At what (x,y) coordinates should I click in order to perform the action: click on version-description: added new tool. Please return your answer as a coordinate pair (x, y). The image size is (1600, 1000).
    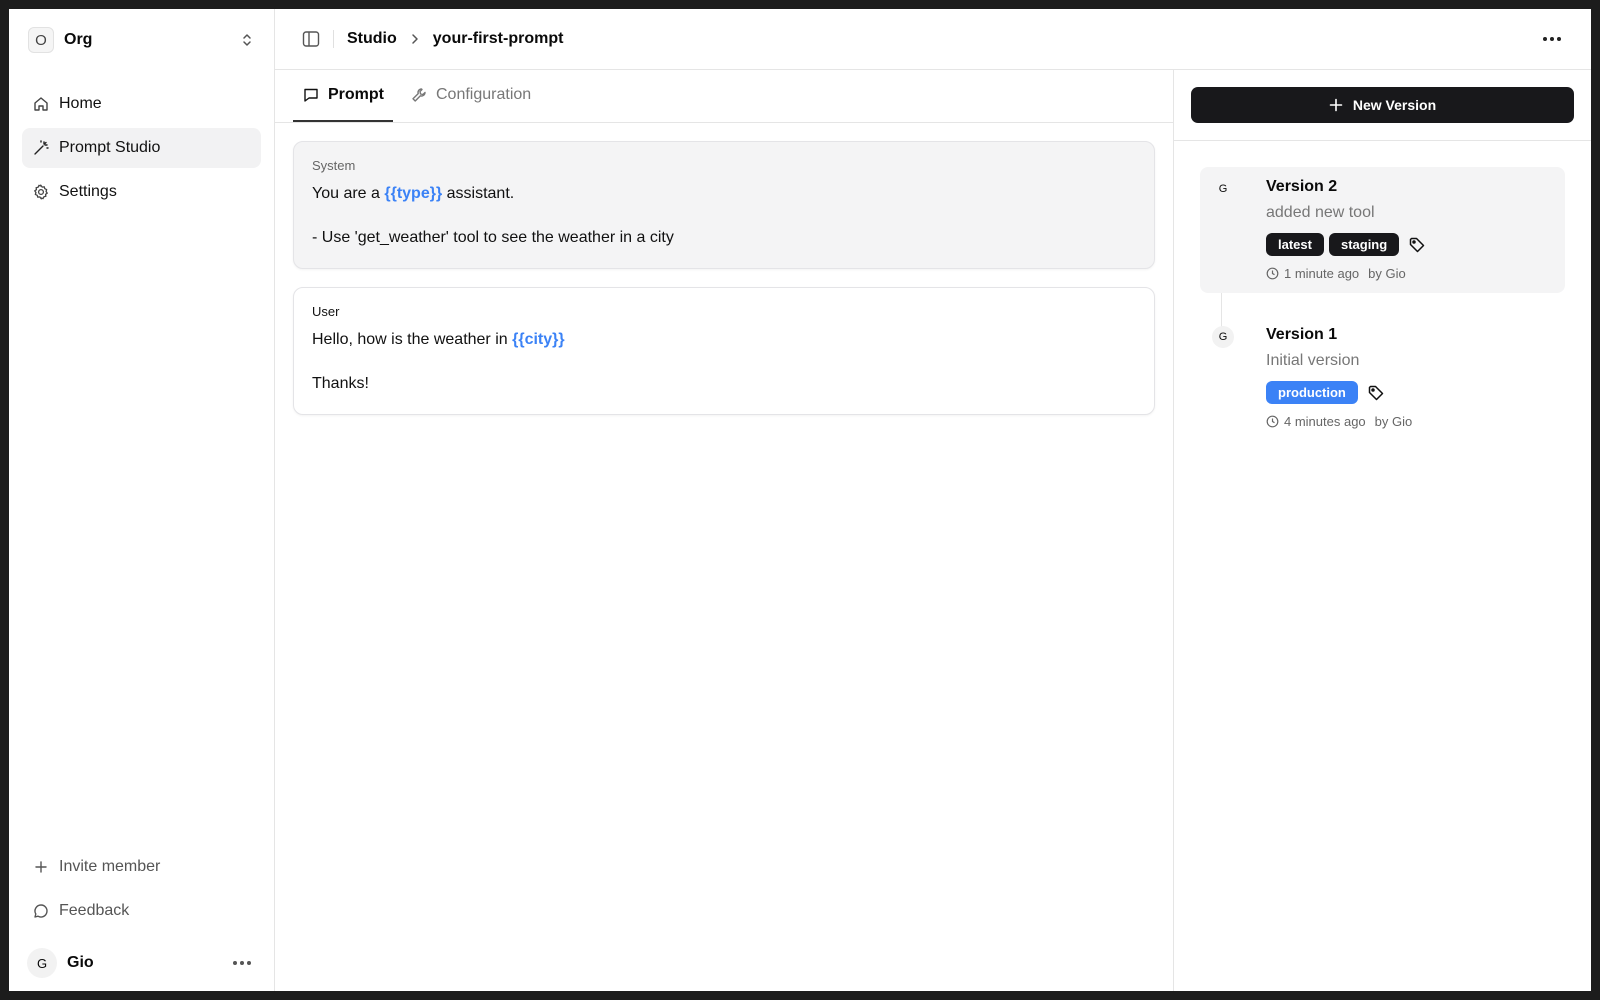
    Looking at the image, I should click on (1320, 212).